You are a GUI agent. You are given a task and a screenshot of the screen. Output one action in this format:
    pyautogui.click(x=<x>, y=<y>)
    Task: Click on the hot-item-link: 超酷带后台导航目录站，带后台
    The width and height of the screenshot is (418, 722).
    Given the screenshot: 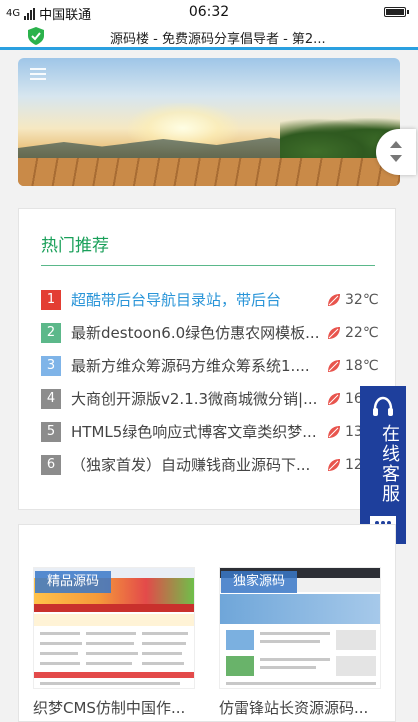 What is the action you would take?
    pyautogui.click(x=196, y=300)
    